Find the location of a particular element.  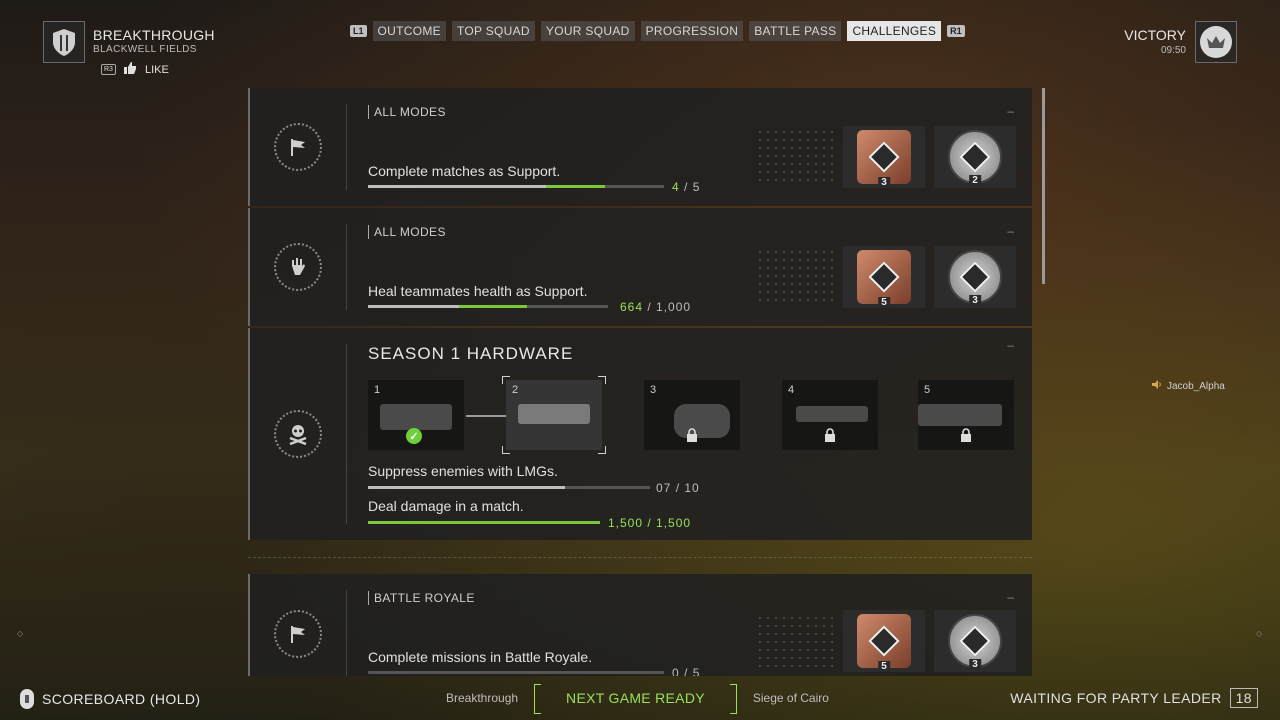

next-map: Siege of Cairo is located at coordinates (790, 698).